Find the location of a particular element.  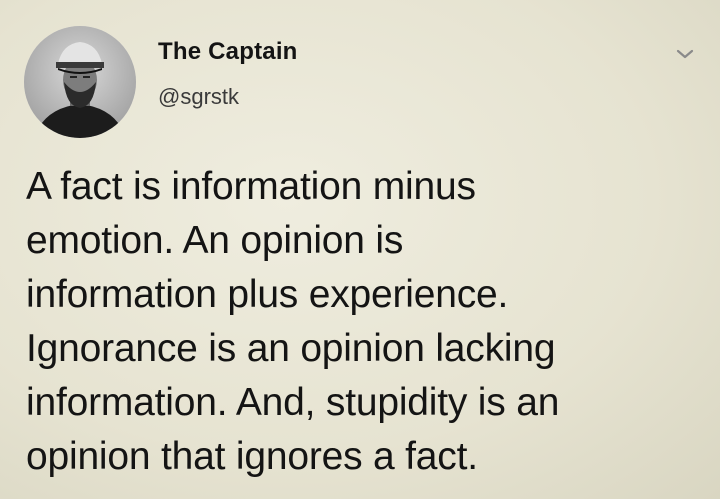

chevron-down-icon is located at coordinates (685, 54).